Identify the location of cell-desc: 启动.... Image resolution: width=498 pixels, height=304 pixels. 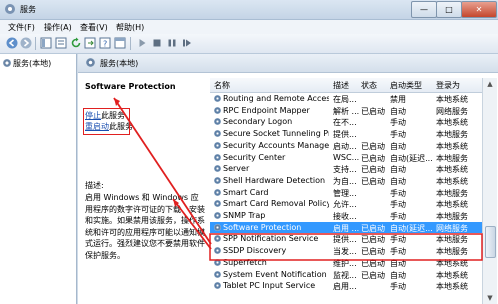
(345, 146).